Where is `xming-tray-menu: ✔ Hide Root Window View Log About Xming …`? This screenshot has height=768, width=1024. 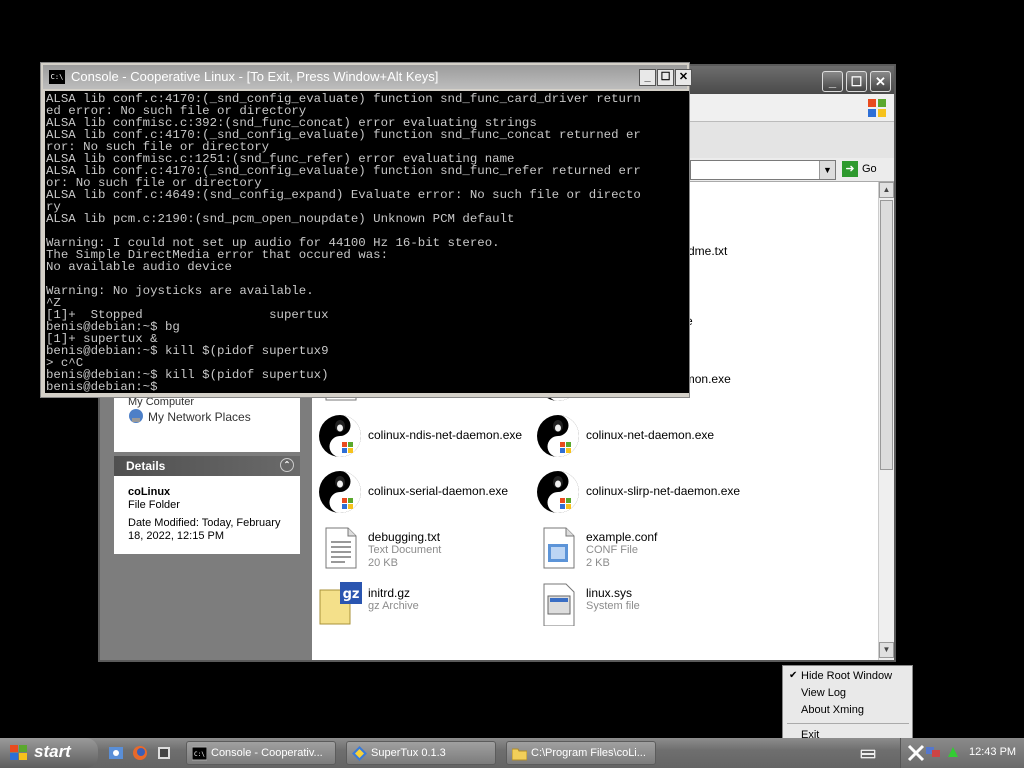 xming-tray-menu: ✔ Hide Root Window View Log About Xming … is located at coordinates (847, 706).